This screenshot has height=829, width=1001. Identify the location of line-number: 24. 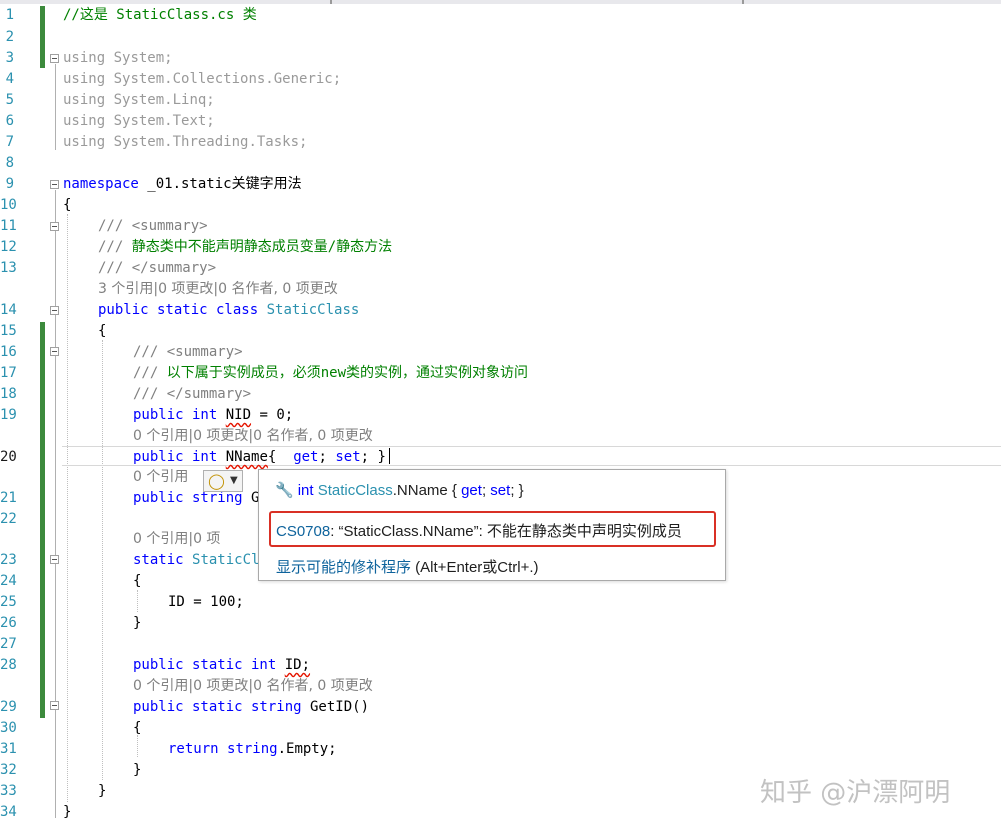
(8, 581).